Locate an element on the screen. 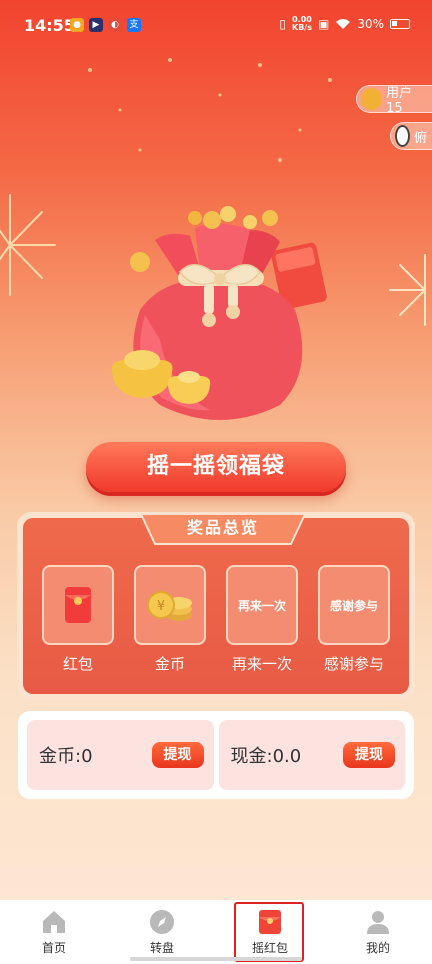 The image size is (432, 964). shake-to-claim-button: 摇一摇领福袋 is located at coordinates (216, 467).